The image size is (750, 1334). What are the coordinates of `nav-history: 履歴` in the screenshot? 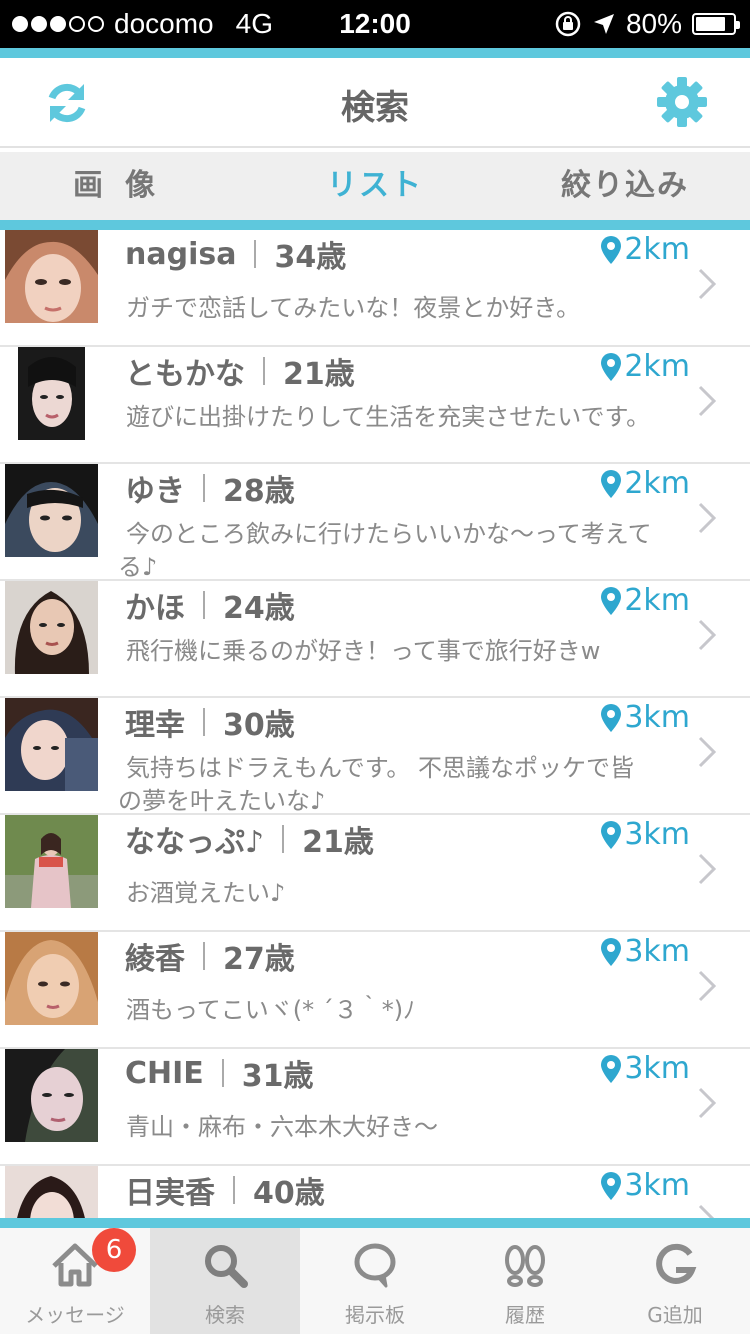 It's located at (525, 1281).